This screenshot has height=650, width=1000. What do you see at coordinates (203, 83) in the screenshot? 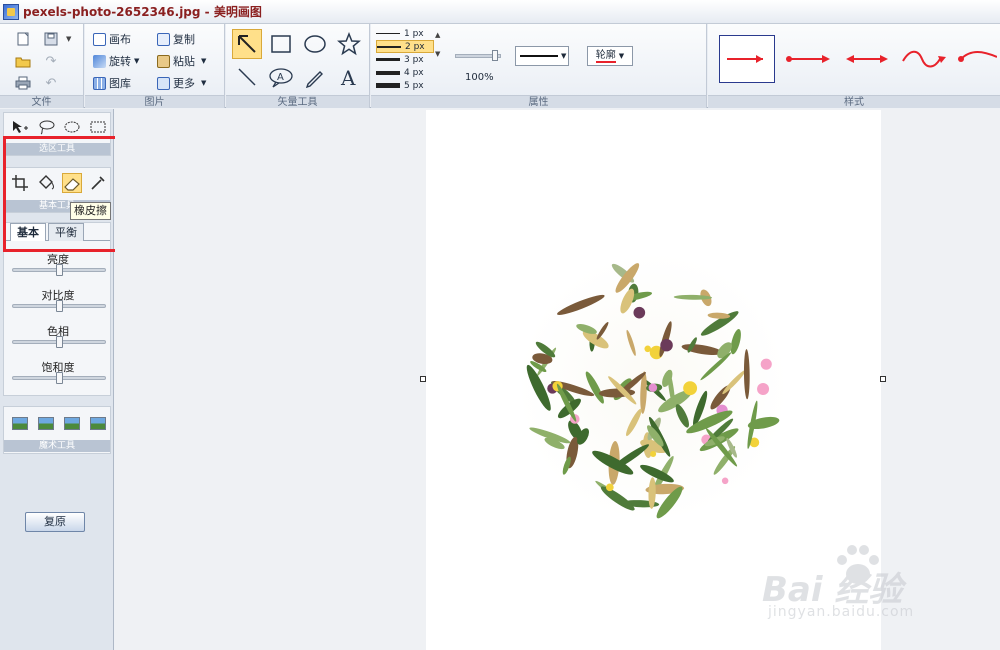
I see `more-dropdown-icon: ▼` at bounding box center [203, 83].